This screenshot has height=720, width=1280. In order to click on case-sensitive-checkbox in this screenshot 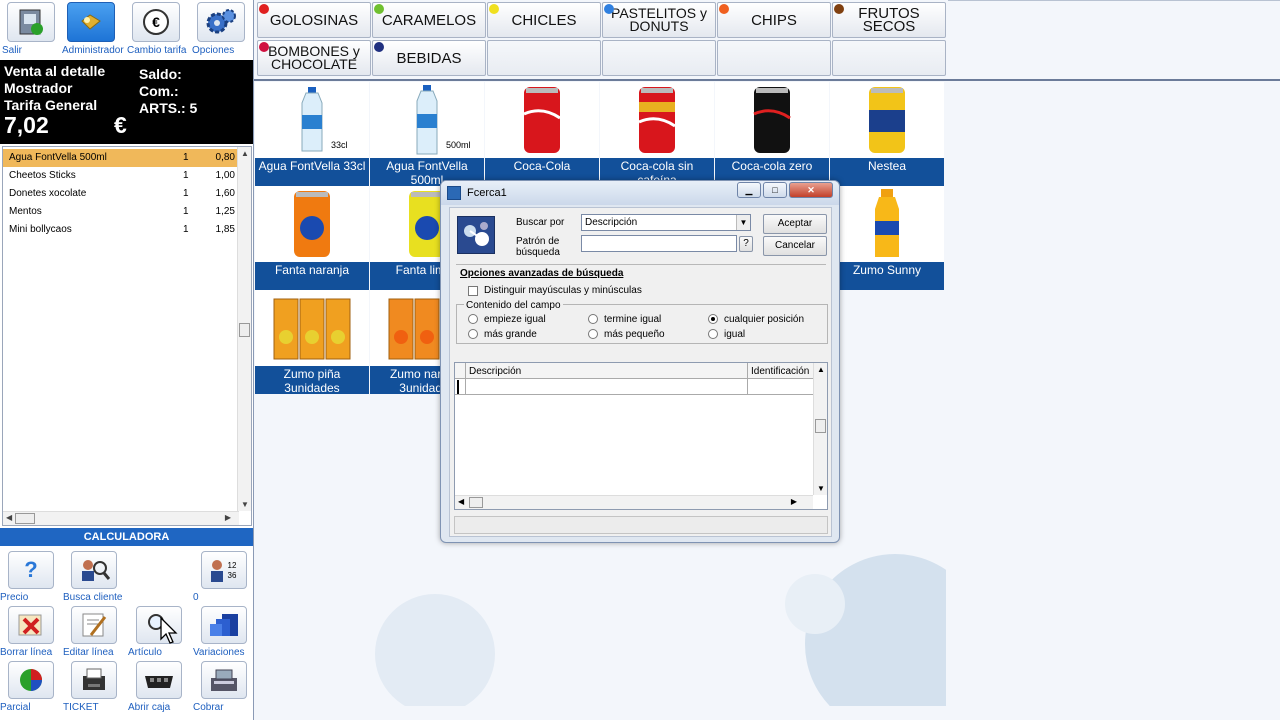, I will do `click(473, 291)`.